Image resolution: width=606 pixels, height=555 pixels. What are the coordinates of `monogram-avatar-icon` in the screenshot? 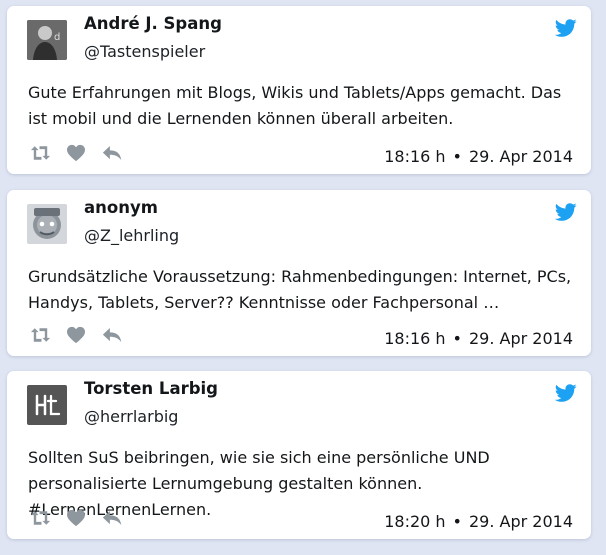 It's located at (47, 405).